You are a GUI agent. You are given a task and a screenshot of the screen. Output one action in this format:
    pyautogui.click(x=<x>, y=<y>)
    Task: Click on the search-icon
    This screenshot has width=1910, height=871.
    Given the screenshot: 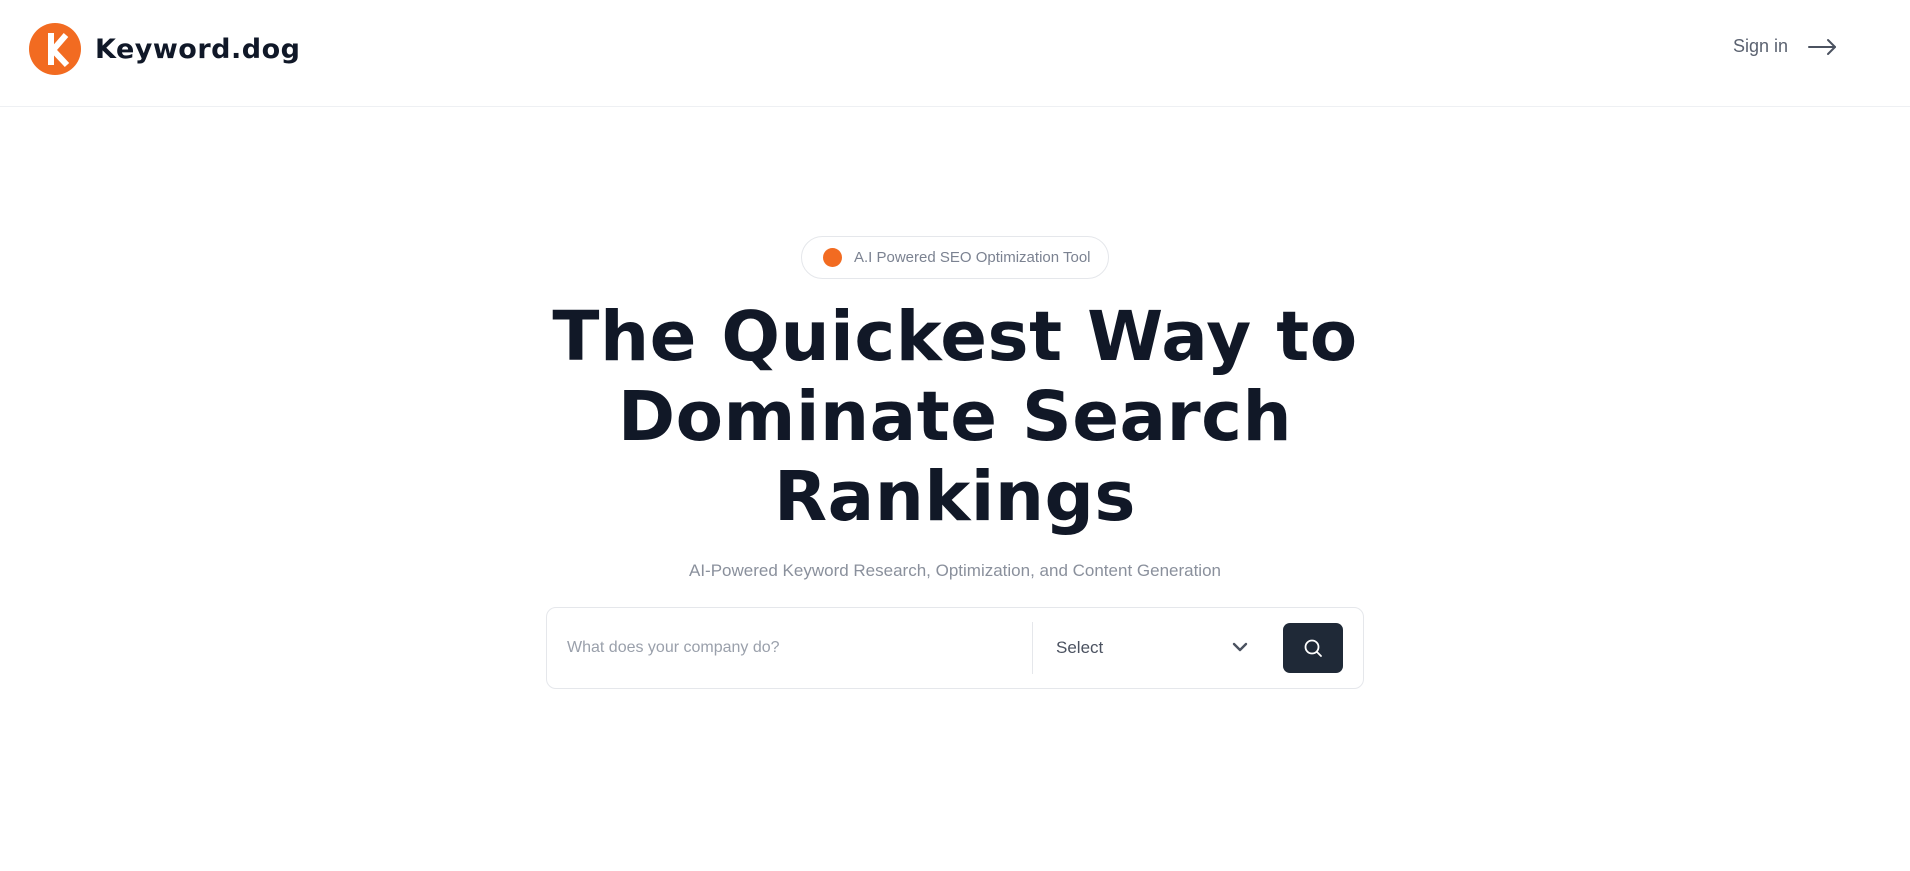 What is the action you would take?
    pyautogui.click(x=1313, y=648)
    